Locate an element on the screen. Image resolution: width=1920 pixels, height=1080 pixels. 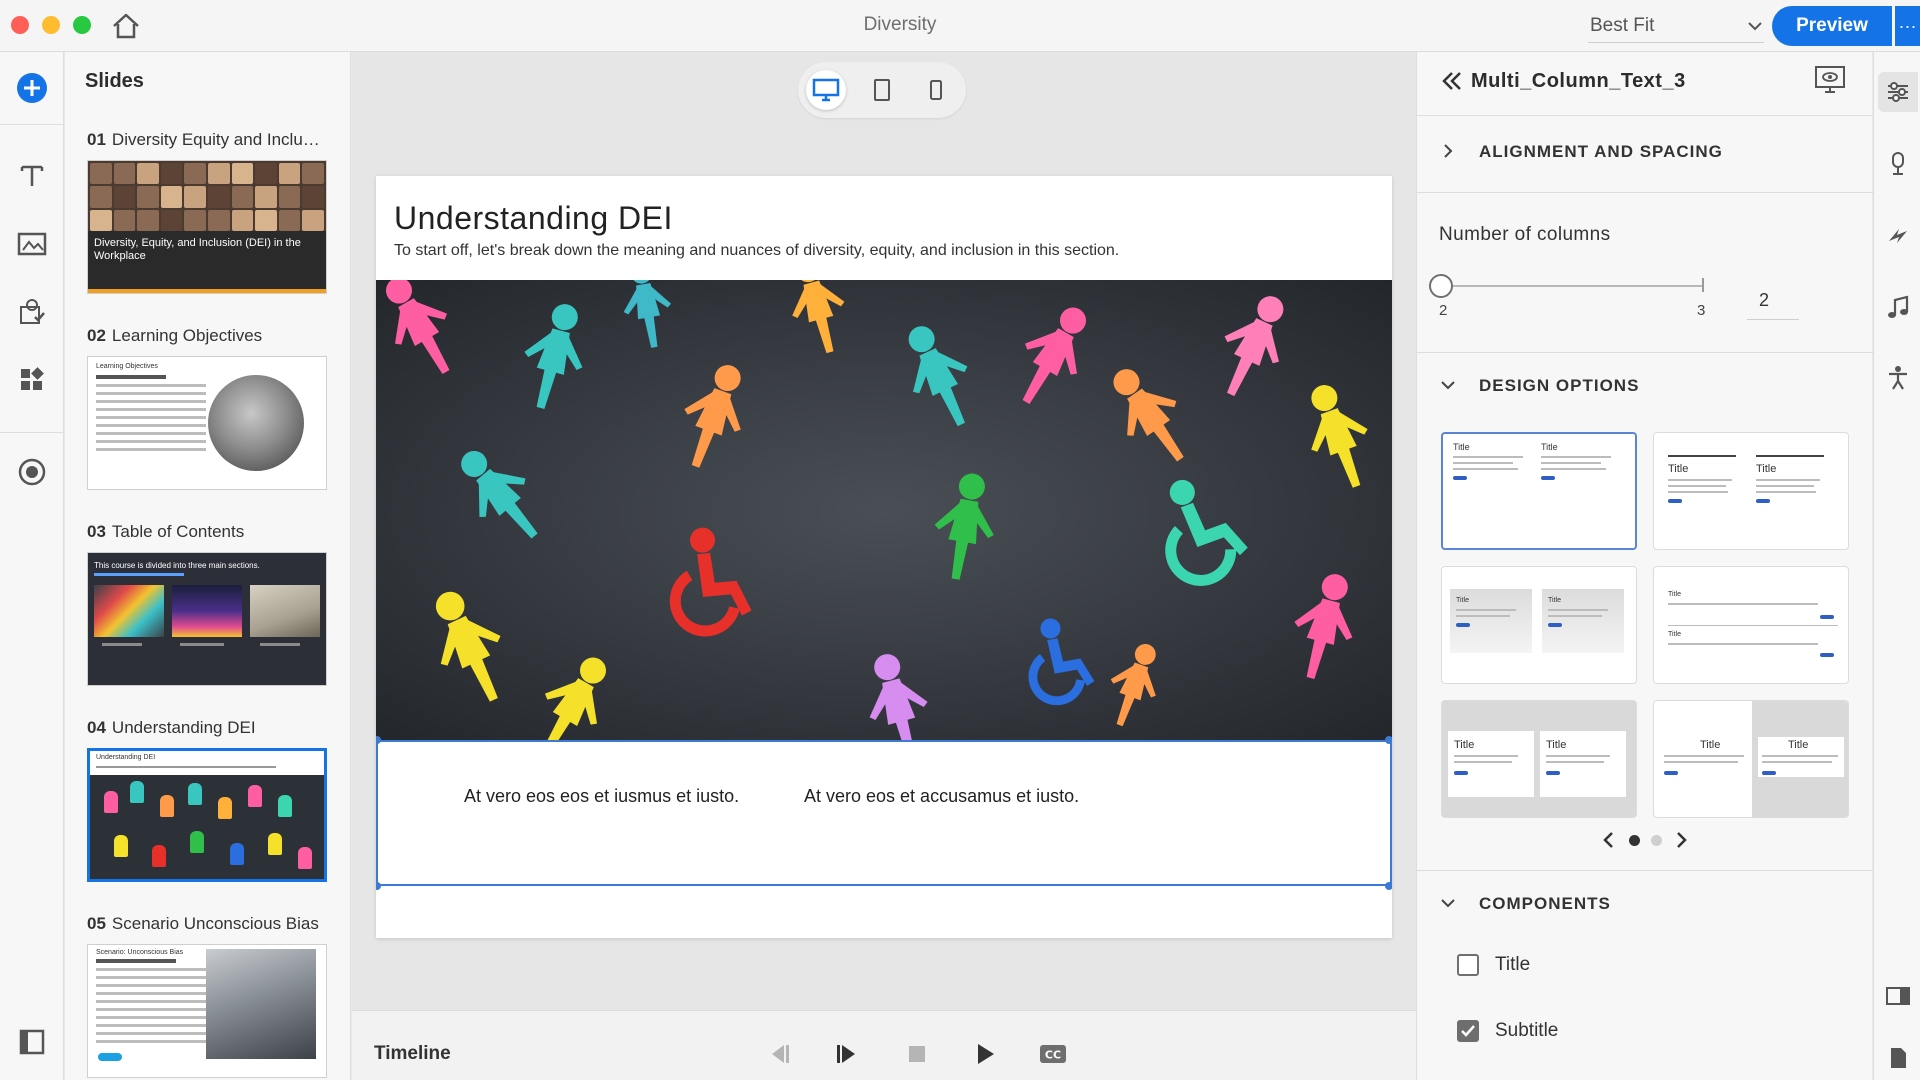
accessibility-icon is located at coordinates (1898, 378).